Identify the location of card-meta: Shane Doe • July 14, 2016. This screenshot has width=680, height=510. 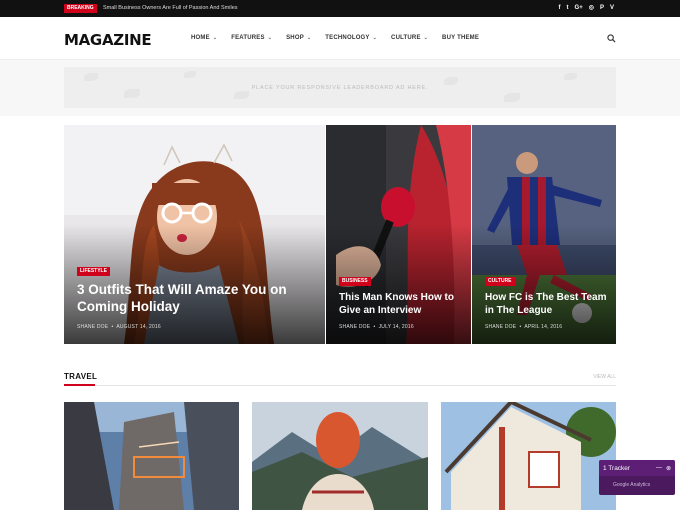
(376, 327).